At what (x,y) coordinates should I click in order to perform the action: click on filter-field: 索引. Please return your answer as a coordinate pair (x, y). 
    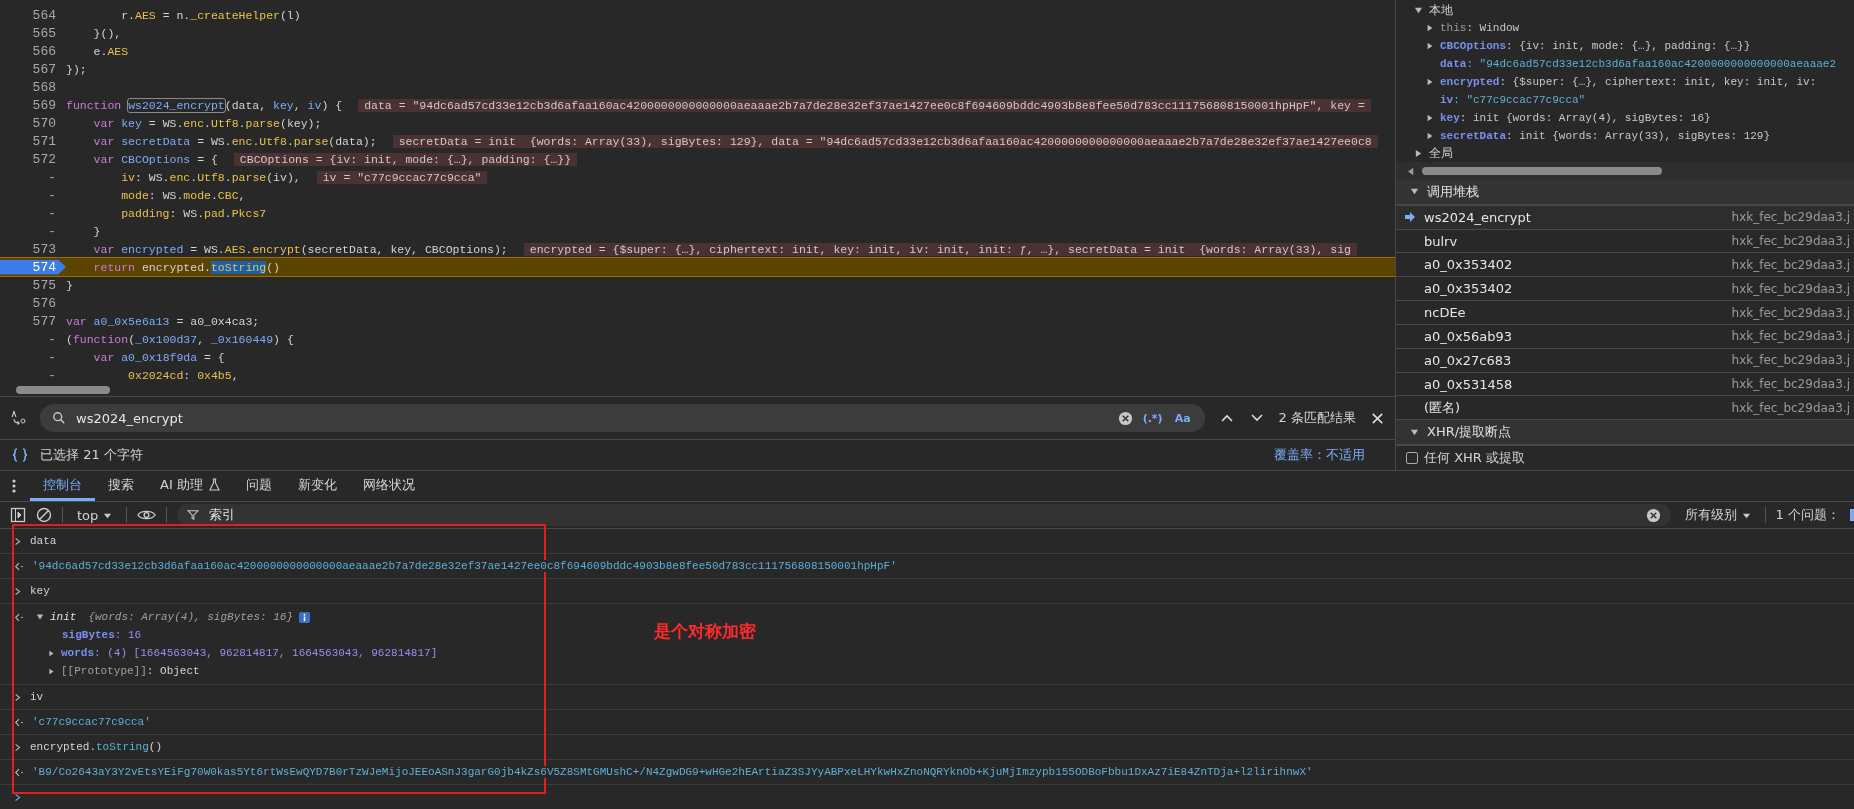
    Looking at the image, I should click on (922, 515).